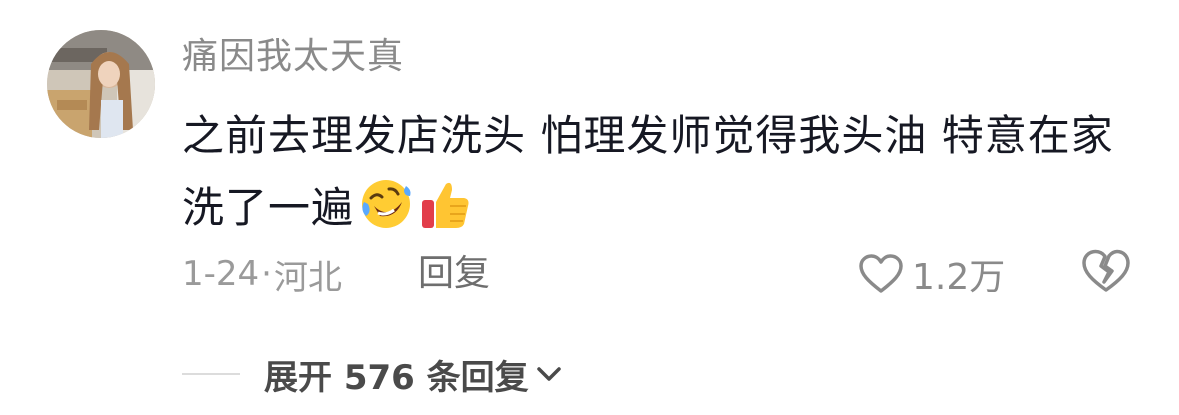 Image resolution: width=1179 pixels, height=415 pixels. I want to click on dislike-button, so click(1106, 274).